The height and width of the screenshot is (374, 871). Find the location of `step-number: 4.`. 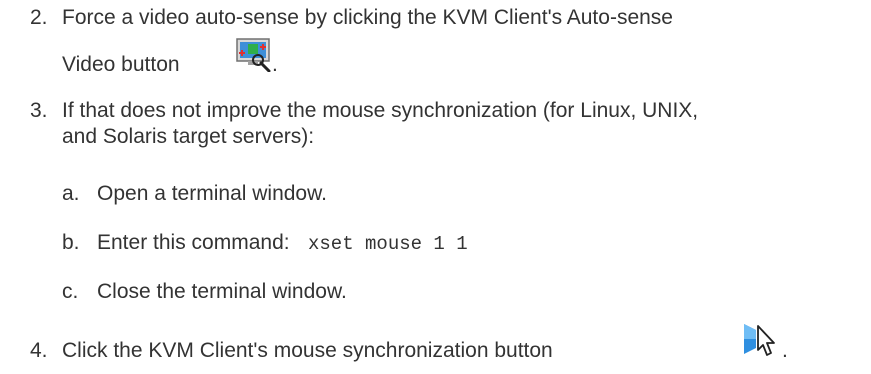

step-number: 4. is located at coordinates (39, 350).